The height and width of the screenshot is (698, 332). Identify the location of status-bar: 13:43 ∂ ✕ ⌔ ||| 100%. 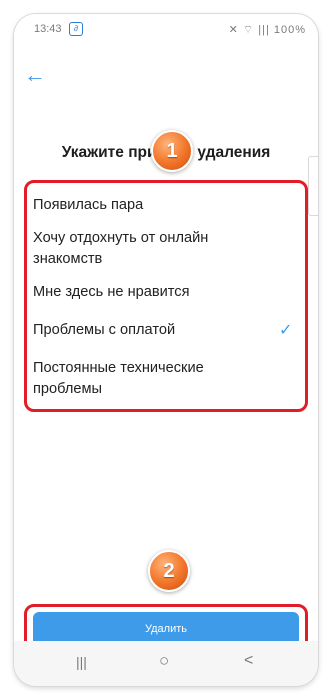
(166, 30).